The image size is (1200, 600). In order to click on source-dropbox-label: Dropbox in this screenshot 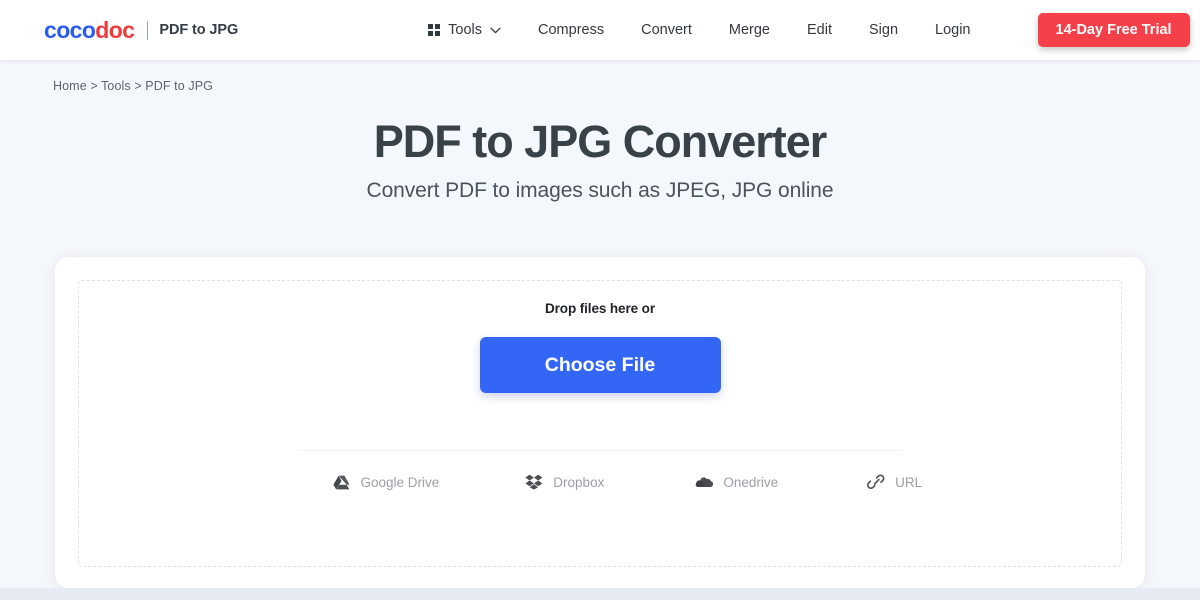, I will do `click(579, 482)`.